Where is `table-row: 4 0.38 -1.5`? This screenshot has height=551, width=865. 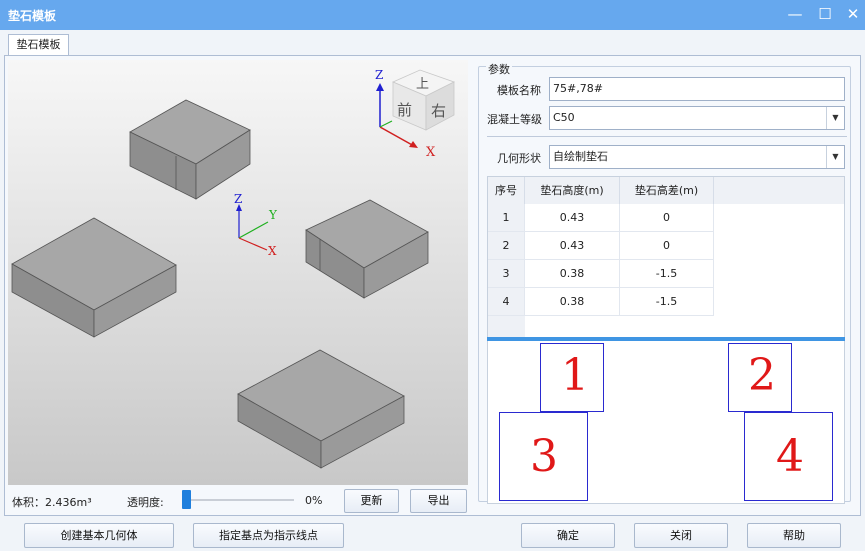 table-row: 4 0.38 -1.5 is located at coordinates (601, 302).